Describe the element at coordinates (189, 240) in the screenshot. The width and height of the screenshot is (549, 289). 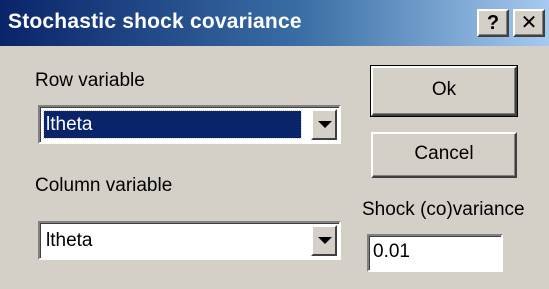
I see `column-variable-select: ltheta` at that location.